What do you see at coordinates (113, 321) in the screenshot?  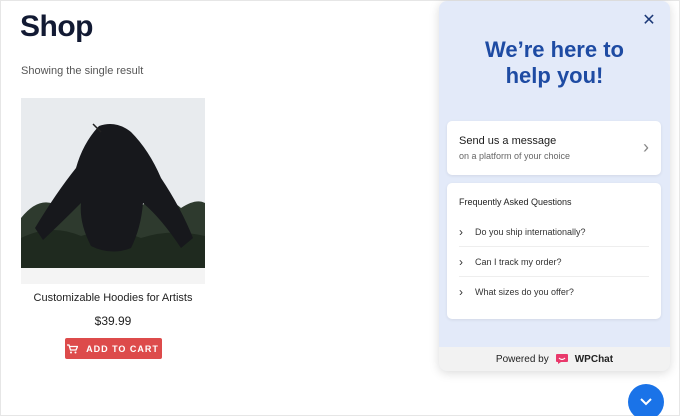 I see `product-price: $39.99` at bounding box center [113, 321].